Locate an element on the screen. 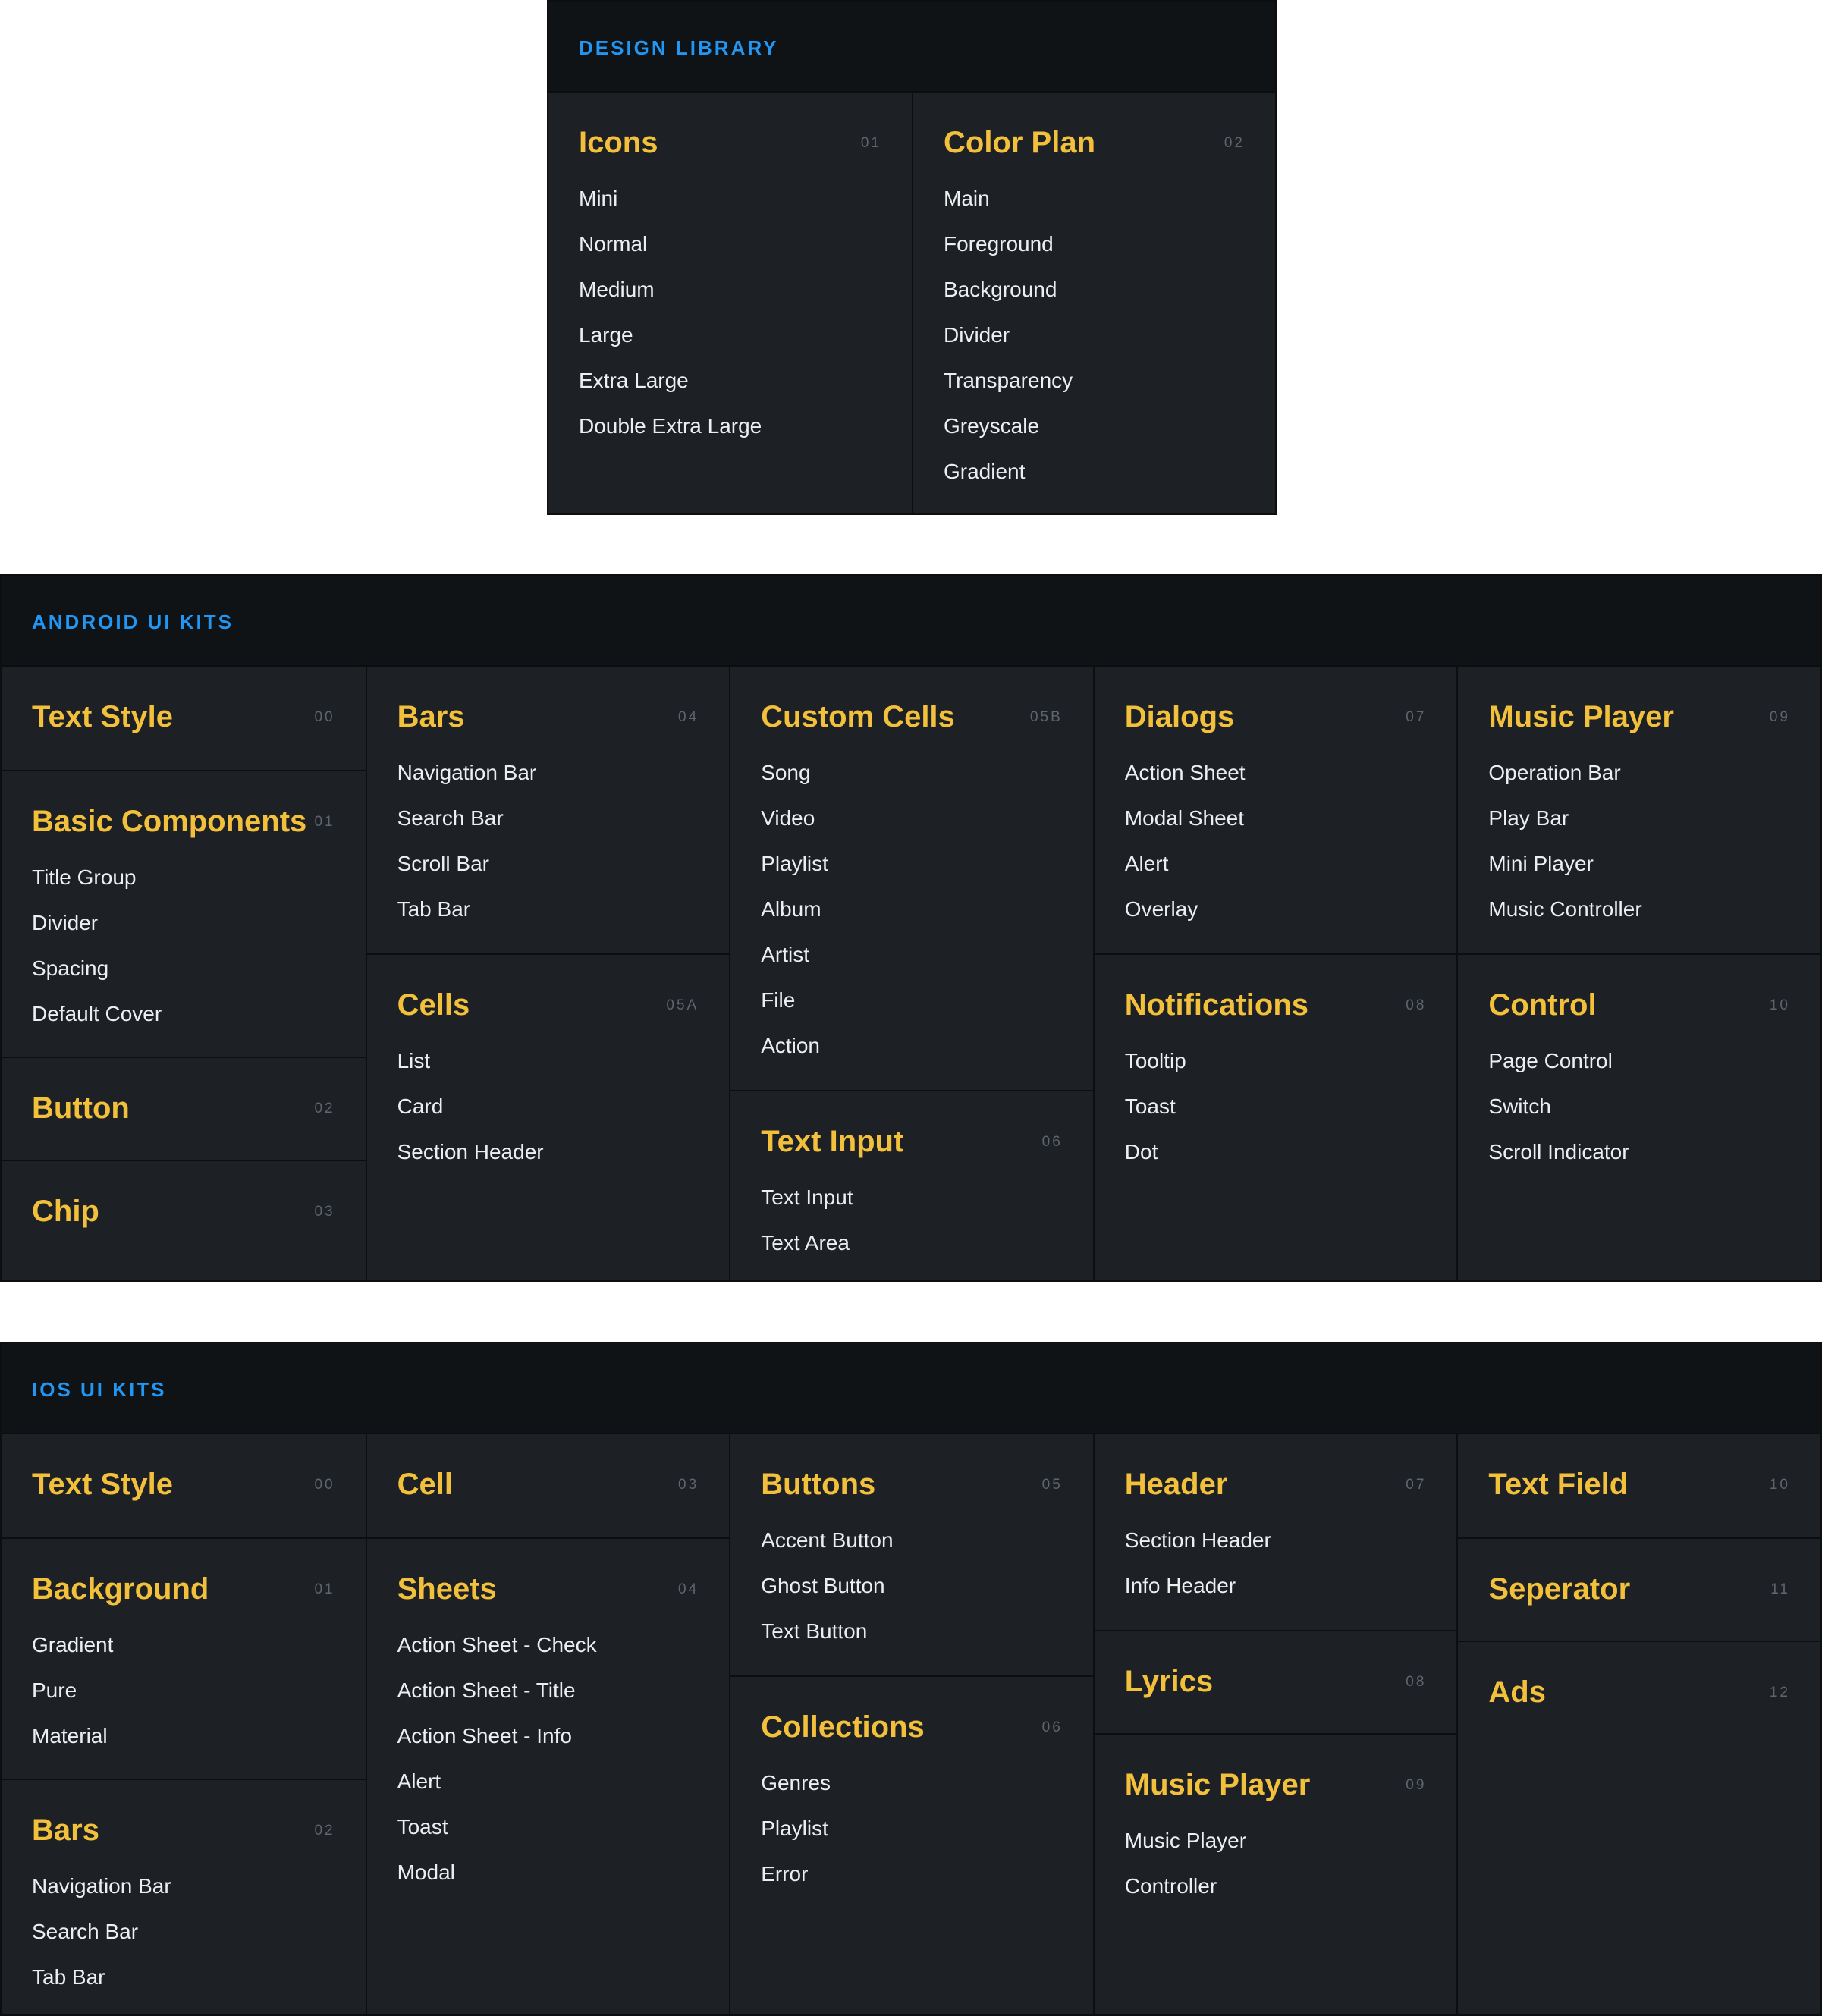  section-item-action-sheet-title: Action Sheet - Title is located at coordinates (548, 1690).